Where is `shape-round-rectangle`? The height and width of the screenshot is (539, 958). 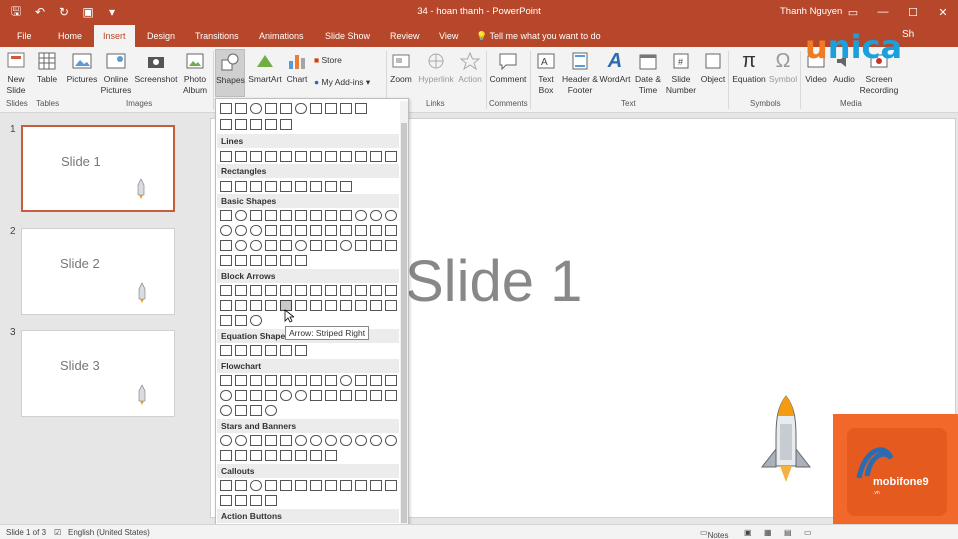 shape-round-rectangle is located at coordinates (346, 186).